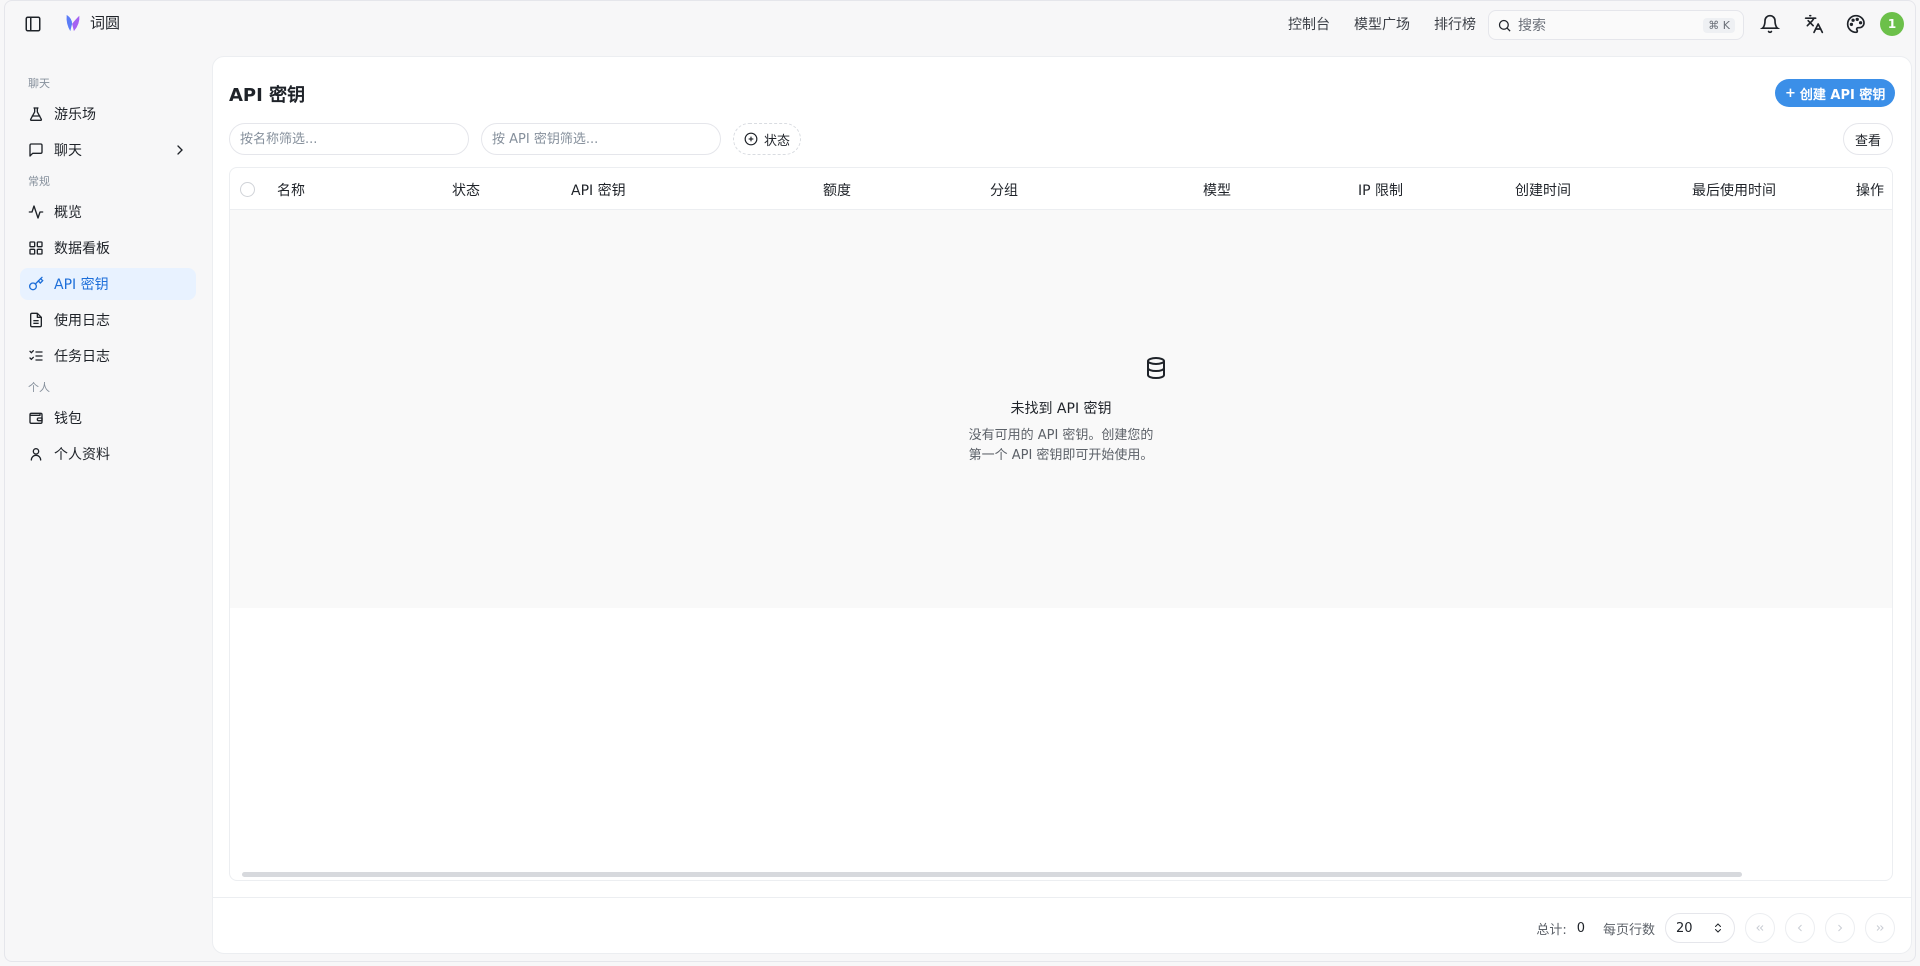  I want to click on plus-circle-icon, so click(751, 139).